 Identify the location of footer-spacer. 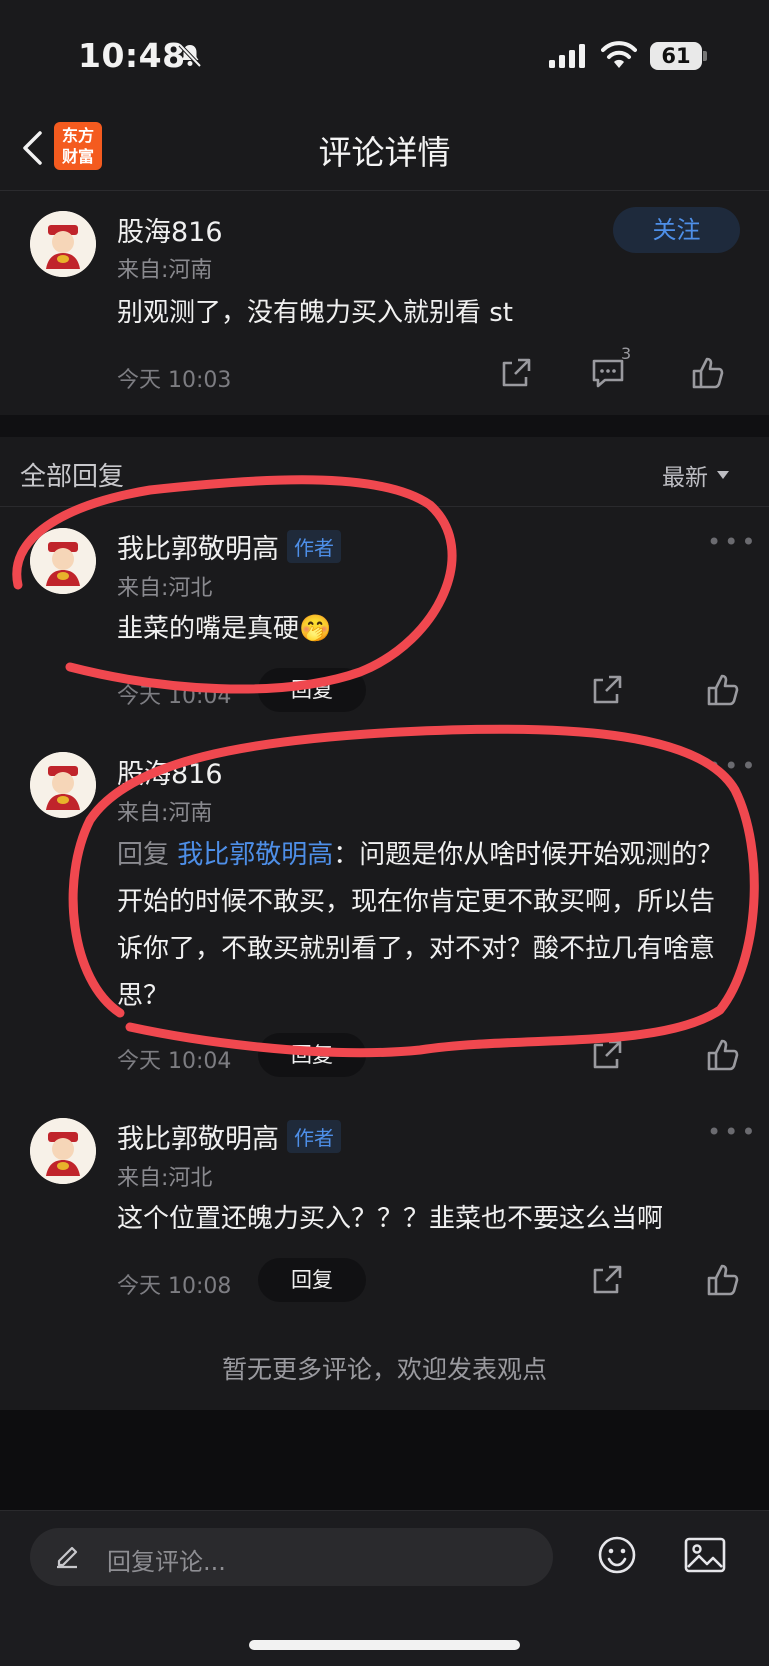
(384, 1460).